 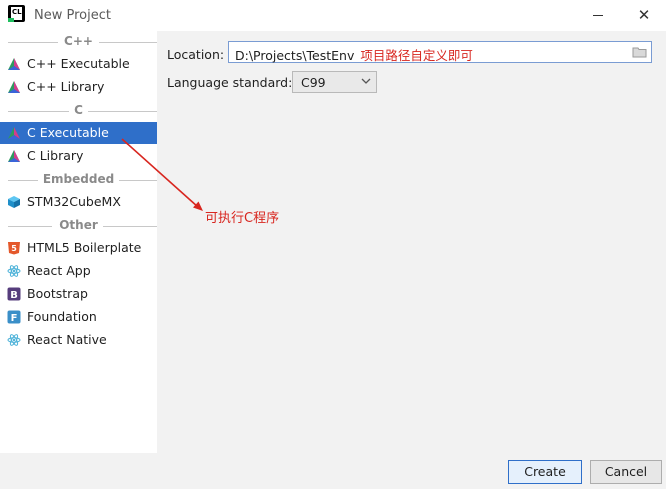 What do you see at coordinates (416, 55) in the screenshot?
I see `location-note: 项目路径自定义即可` at bounding box center [416, 55].